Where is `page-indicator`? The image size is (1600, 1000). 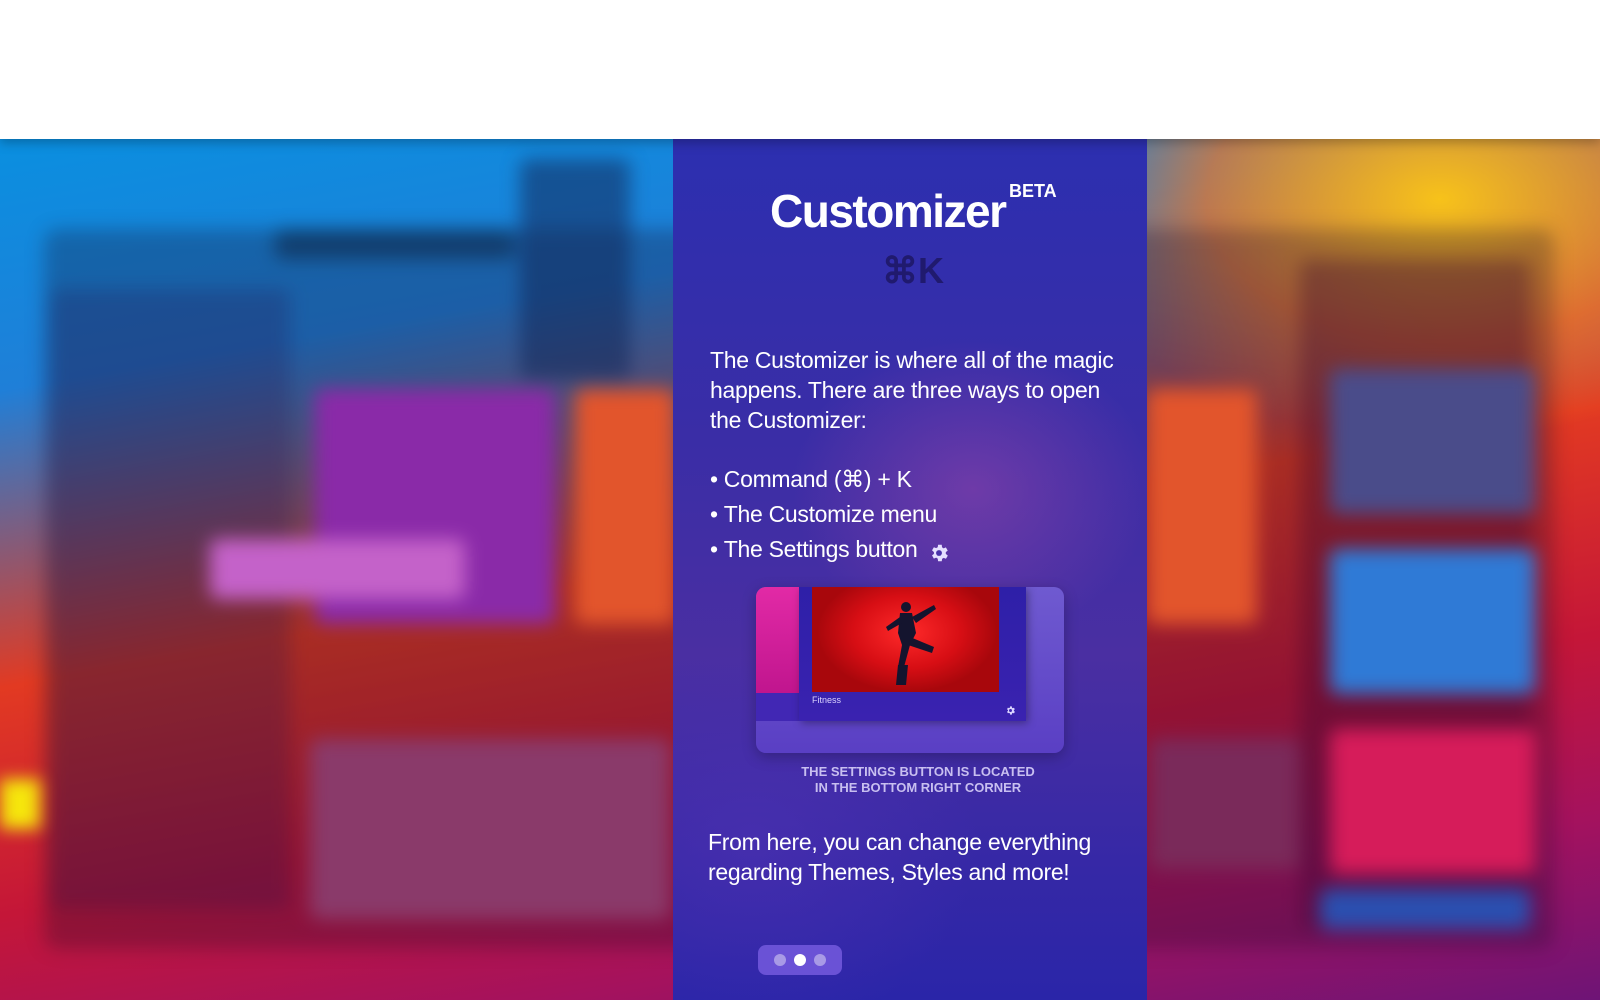 page-indicator is located at coordinates (800, 960).